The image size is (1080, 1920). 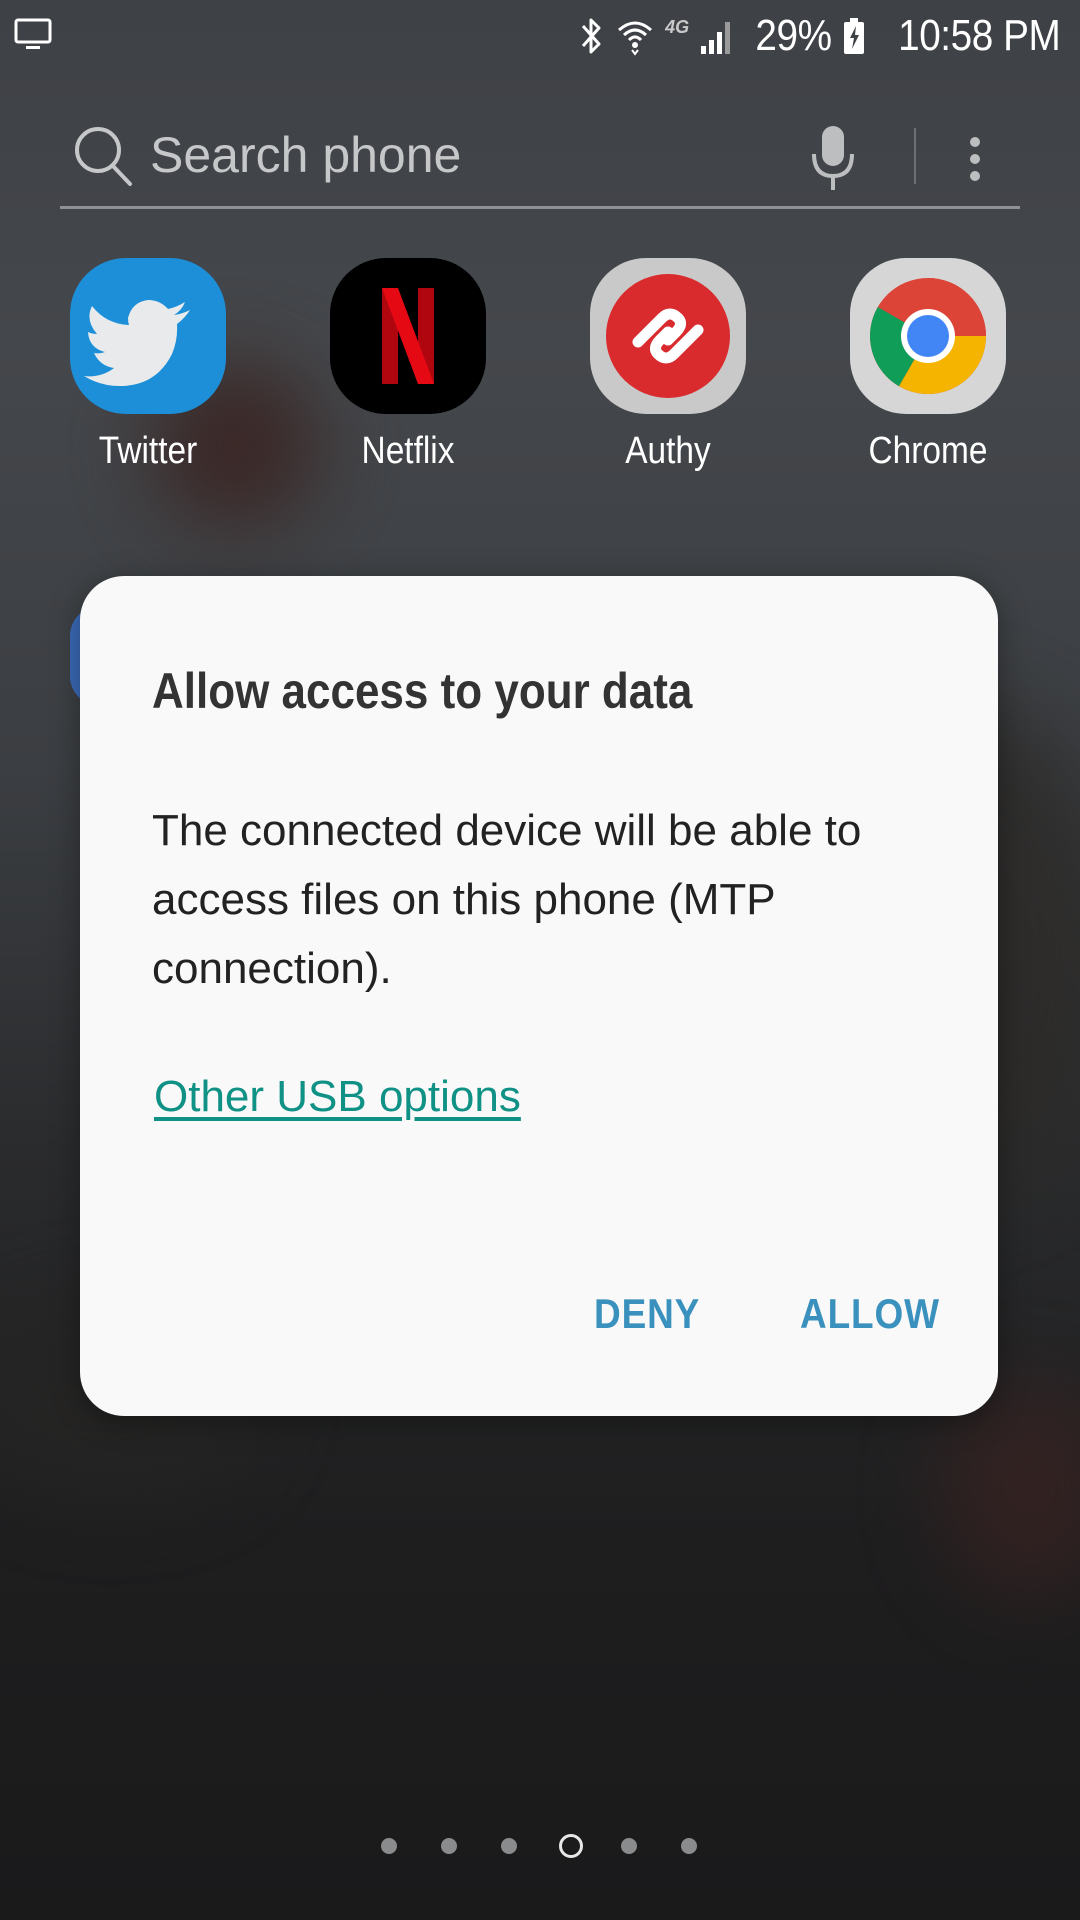 What do you see at coordinates (668, 451) in the screenshot?
I see `app-label: Authy` at bounding box center [668, 451].